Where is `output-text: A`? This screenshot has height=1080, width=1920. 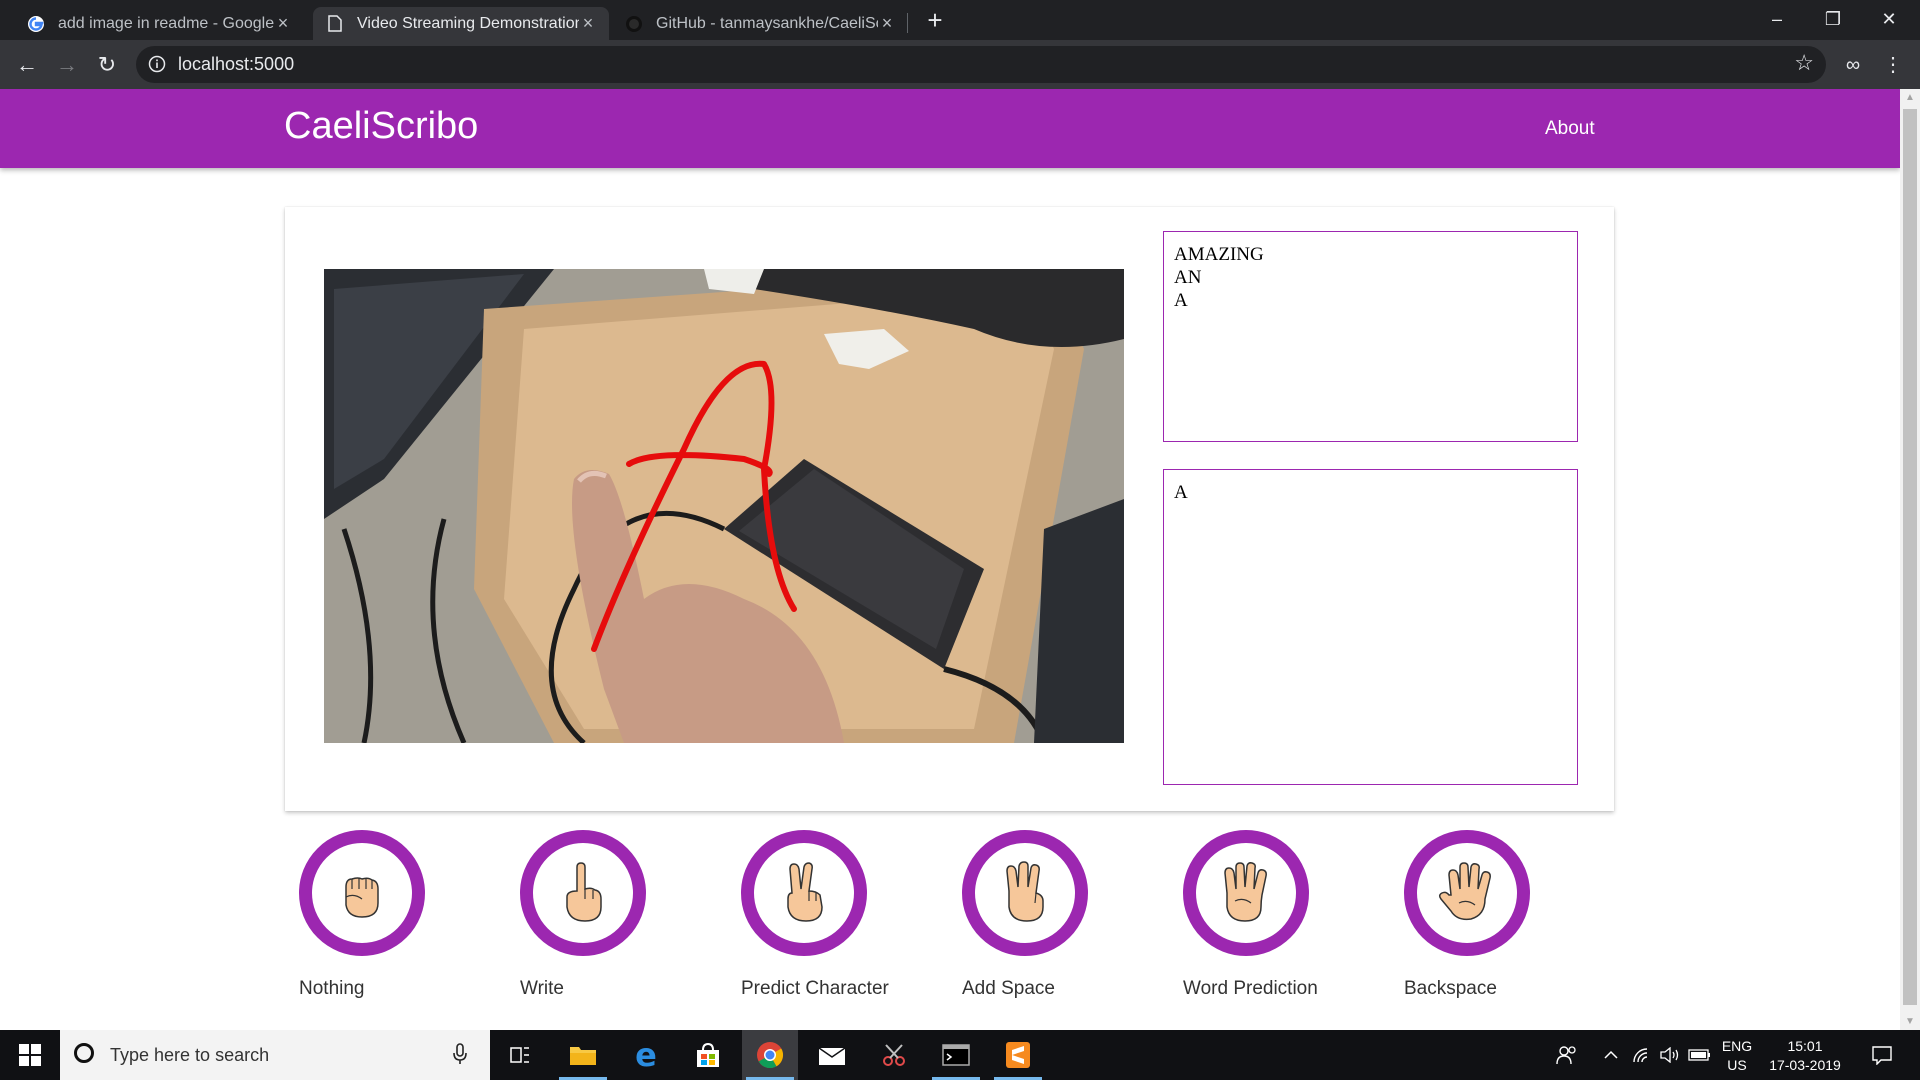 output-text: A is located at coordinates (1181, 492).